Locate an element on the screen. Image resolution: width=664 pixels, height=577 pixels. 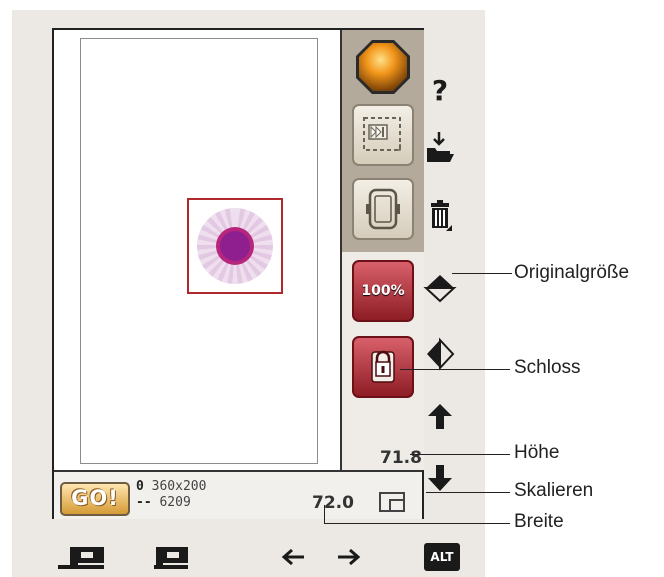
callout-line-scale is located at coordinates (468, 492).